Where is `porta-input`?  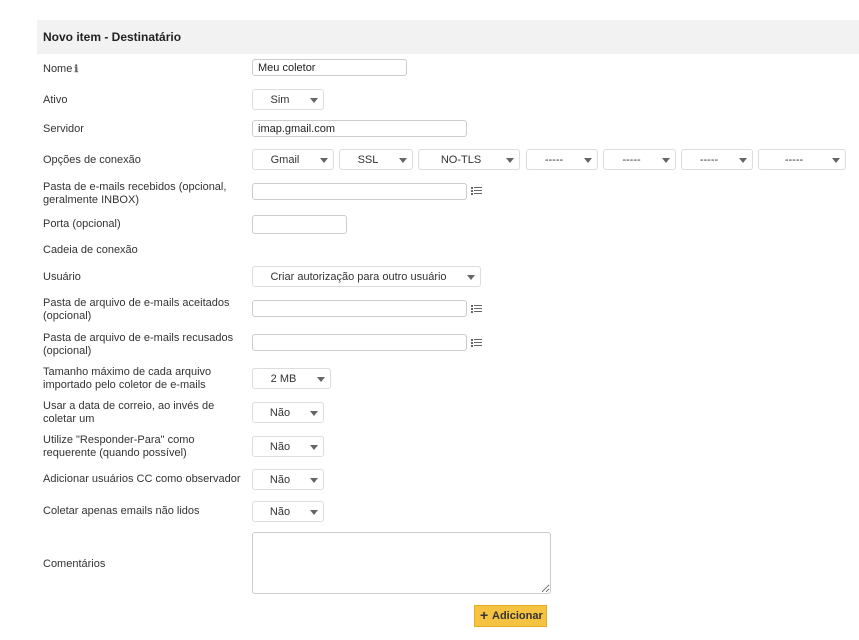 porta-input is located at coordinates (299, 224).